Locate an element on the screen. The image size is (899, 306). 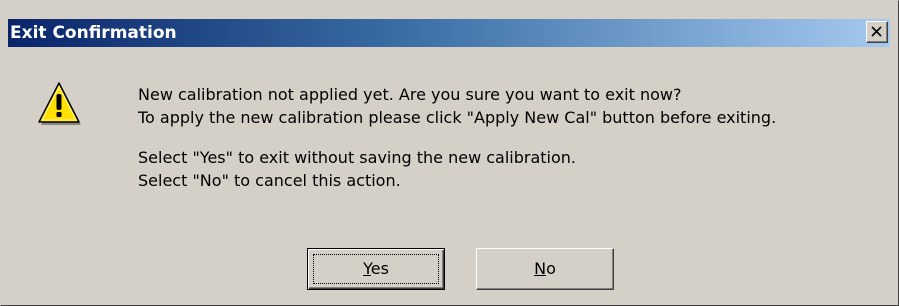
yes-button: Yes is located at coordinates (376, 269).